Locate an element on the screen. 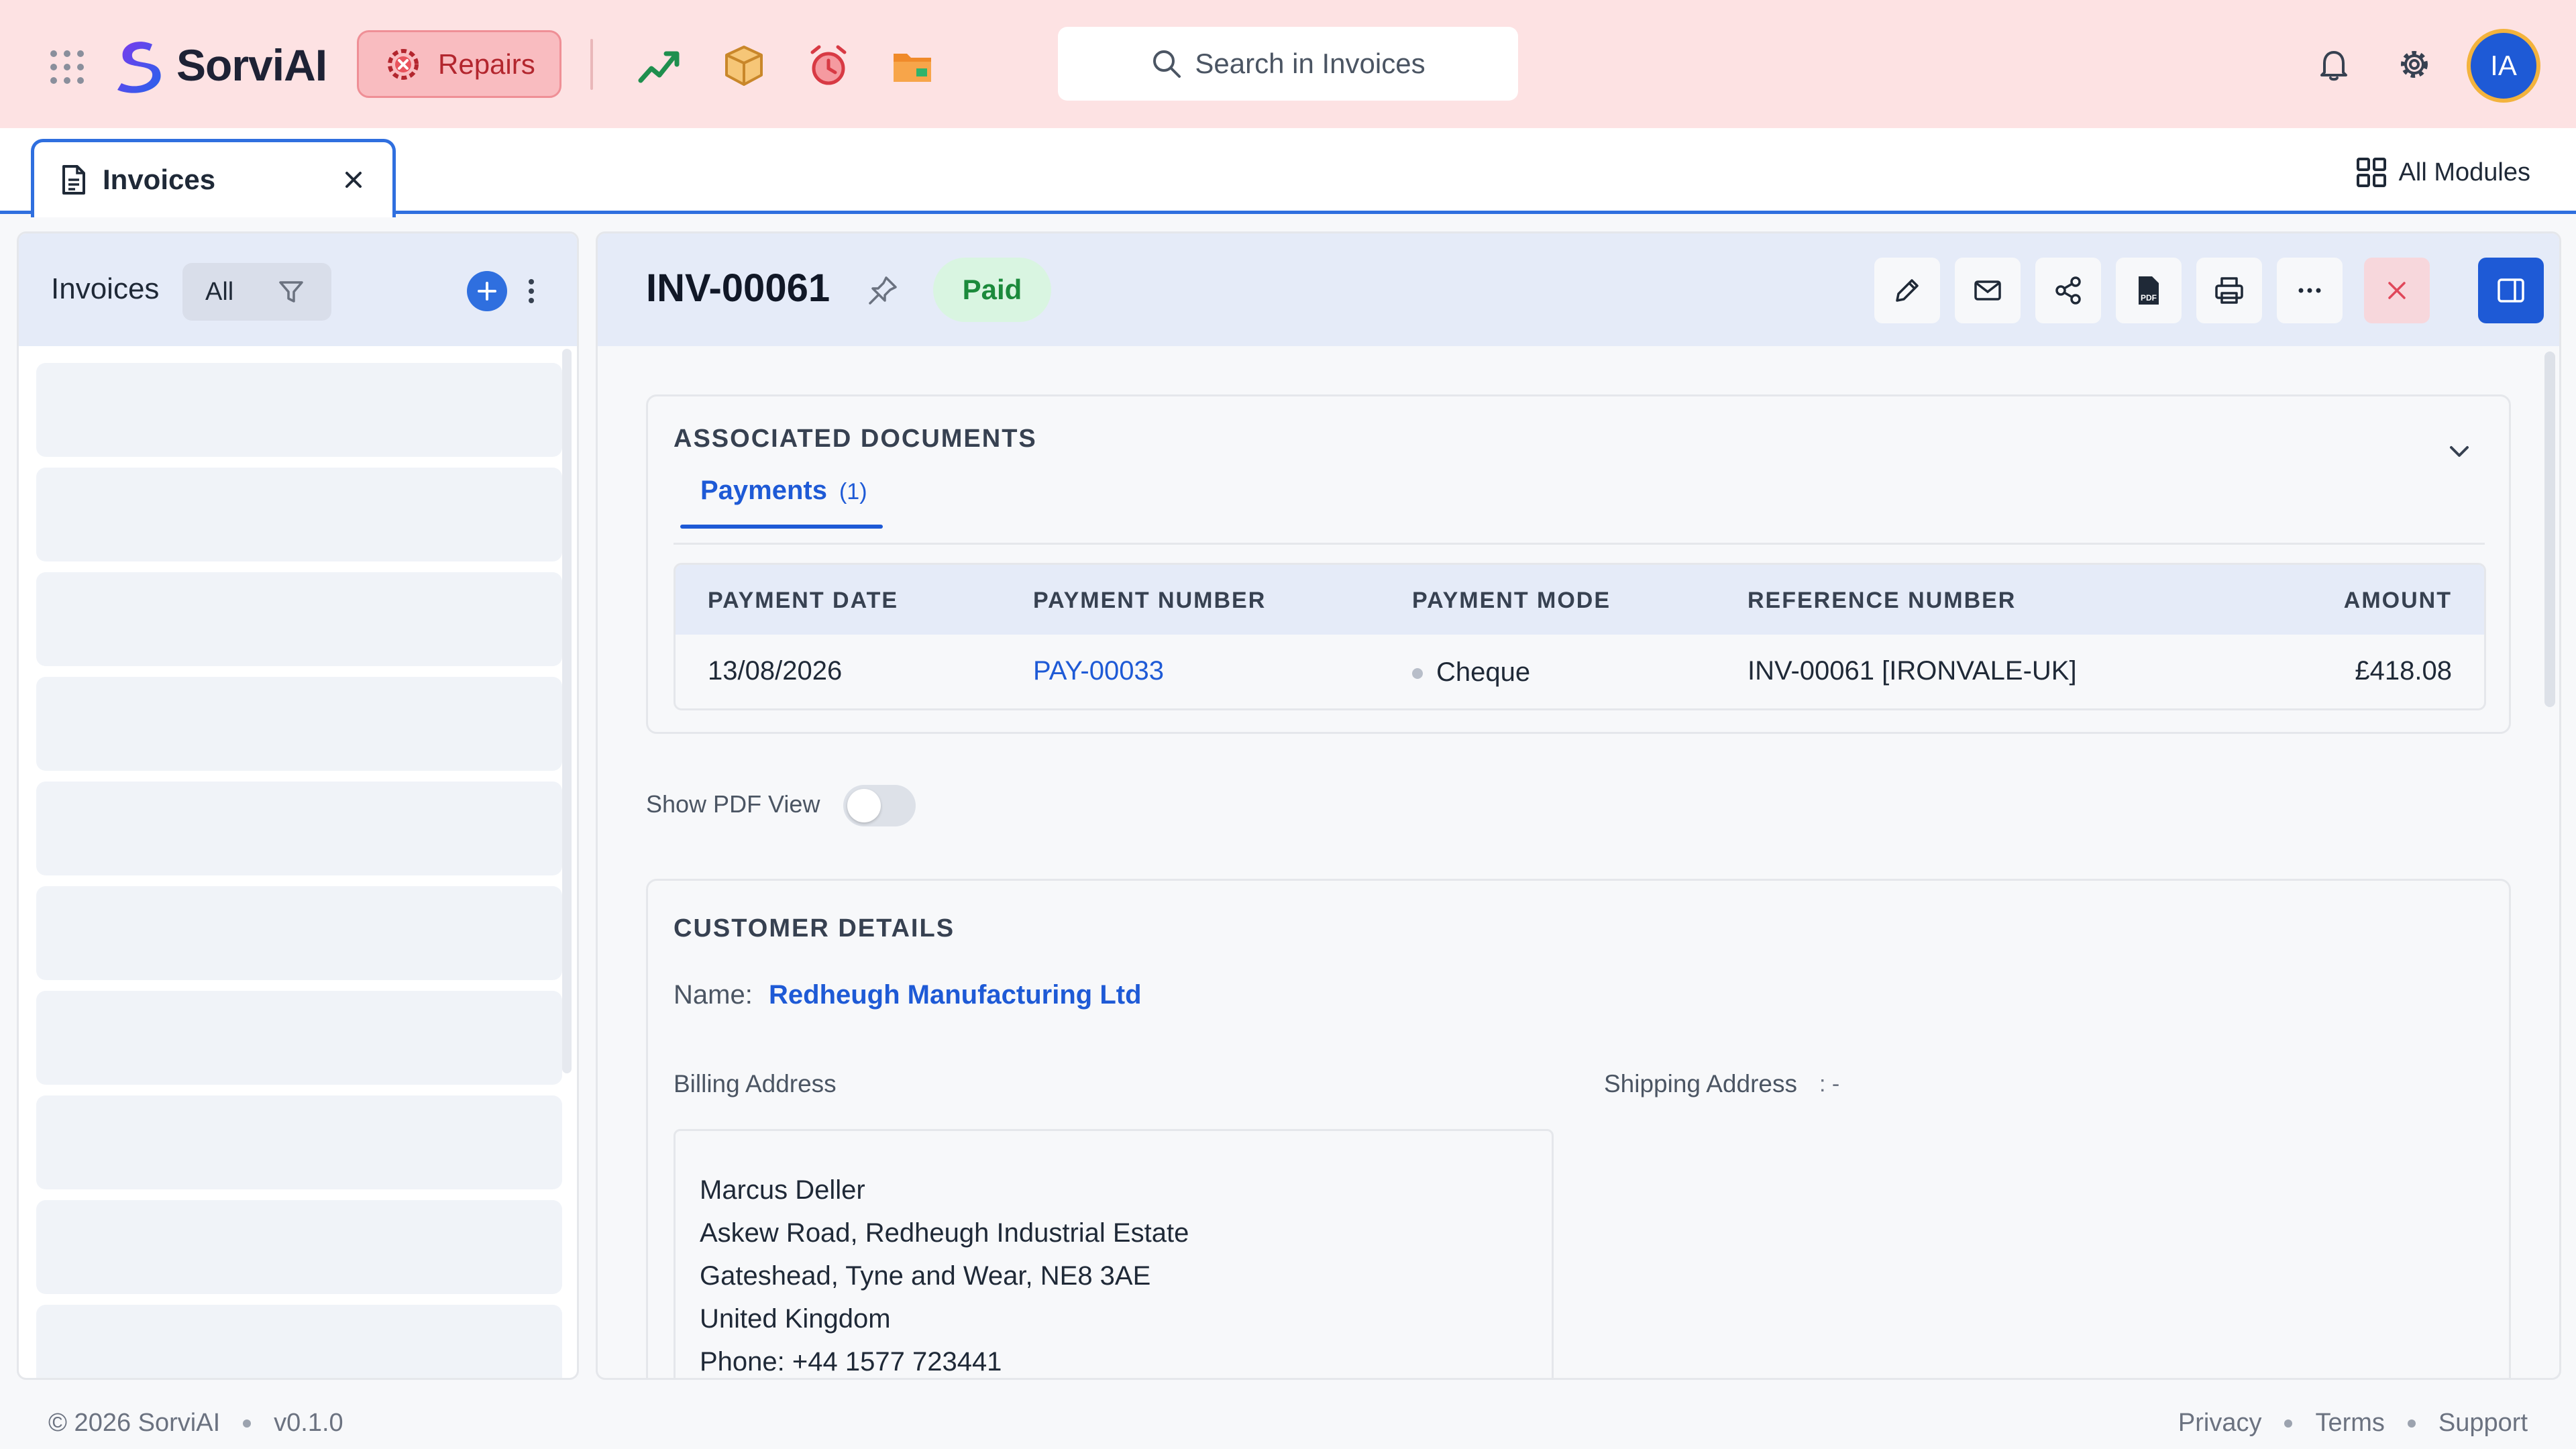 The width and height of the screenshot is (2576, 1449). invoice-number: INV-00061 is located at coordinates (738, 288).